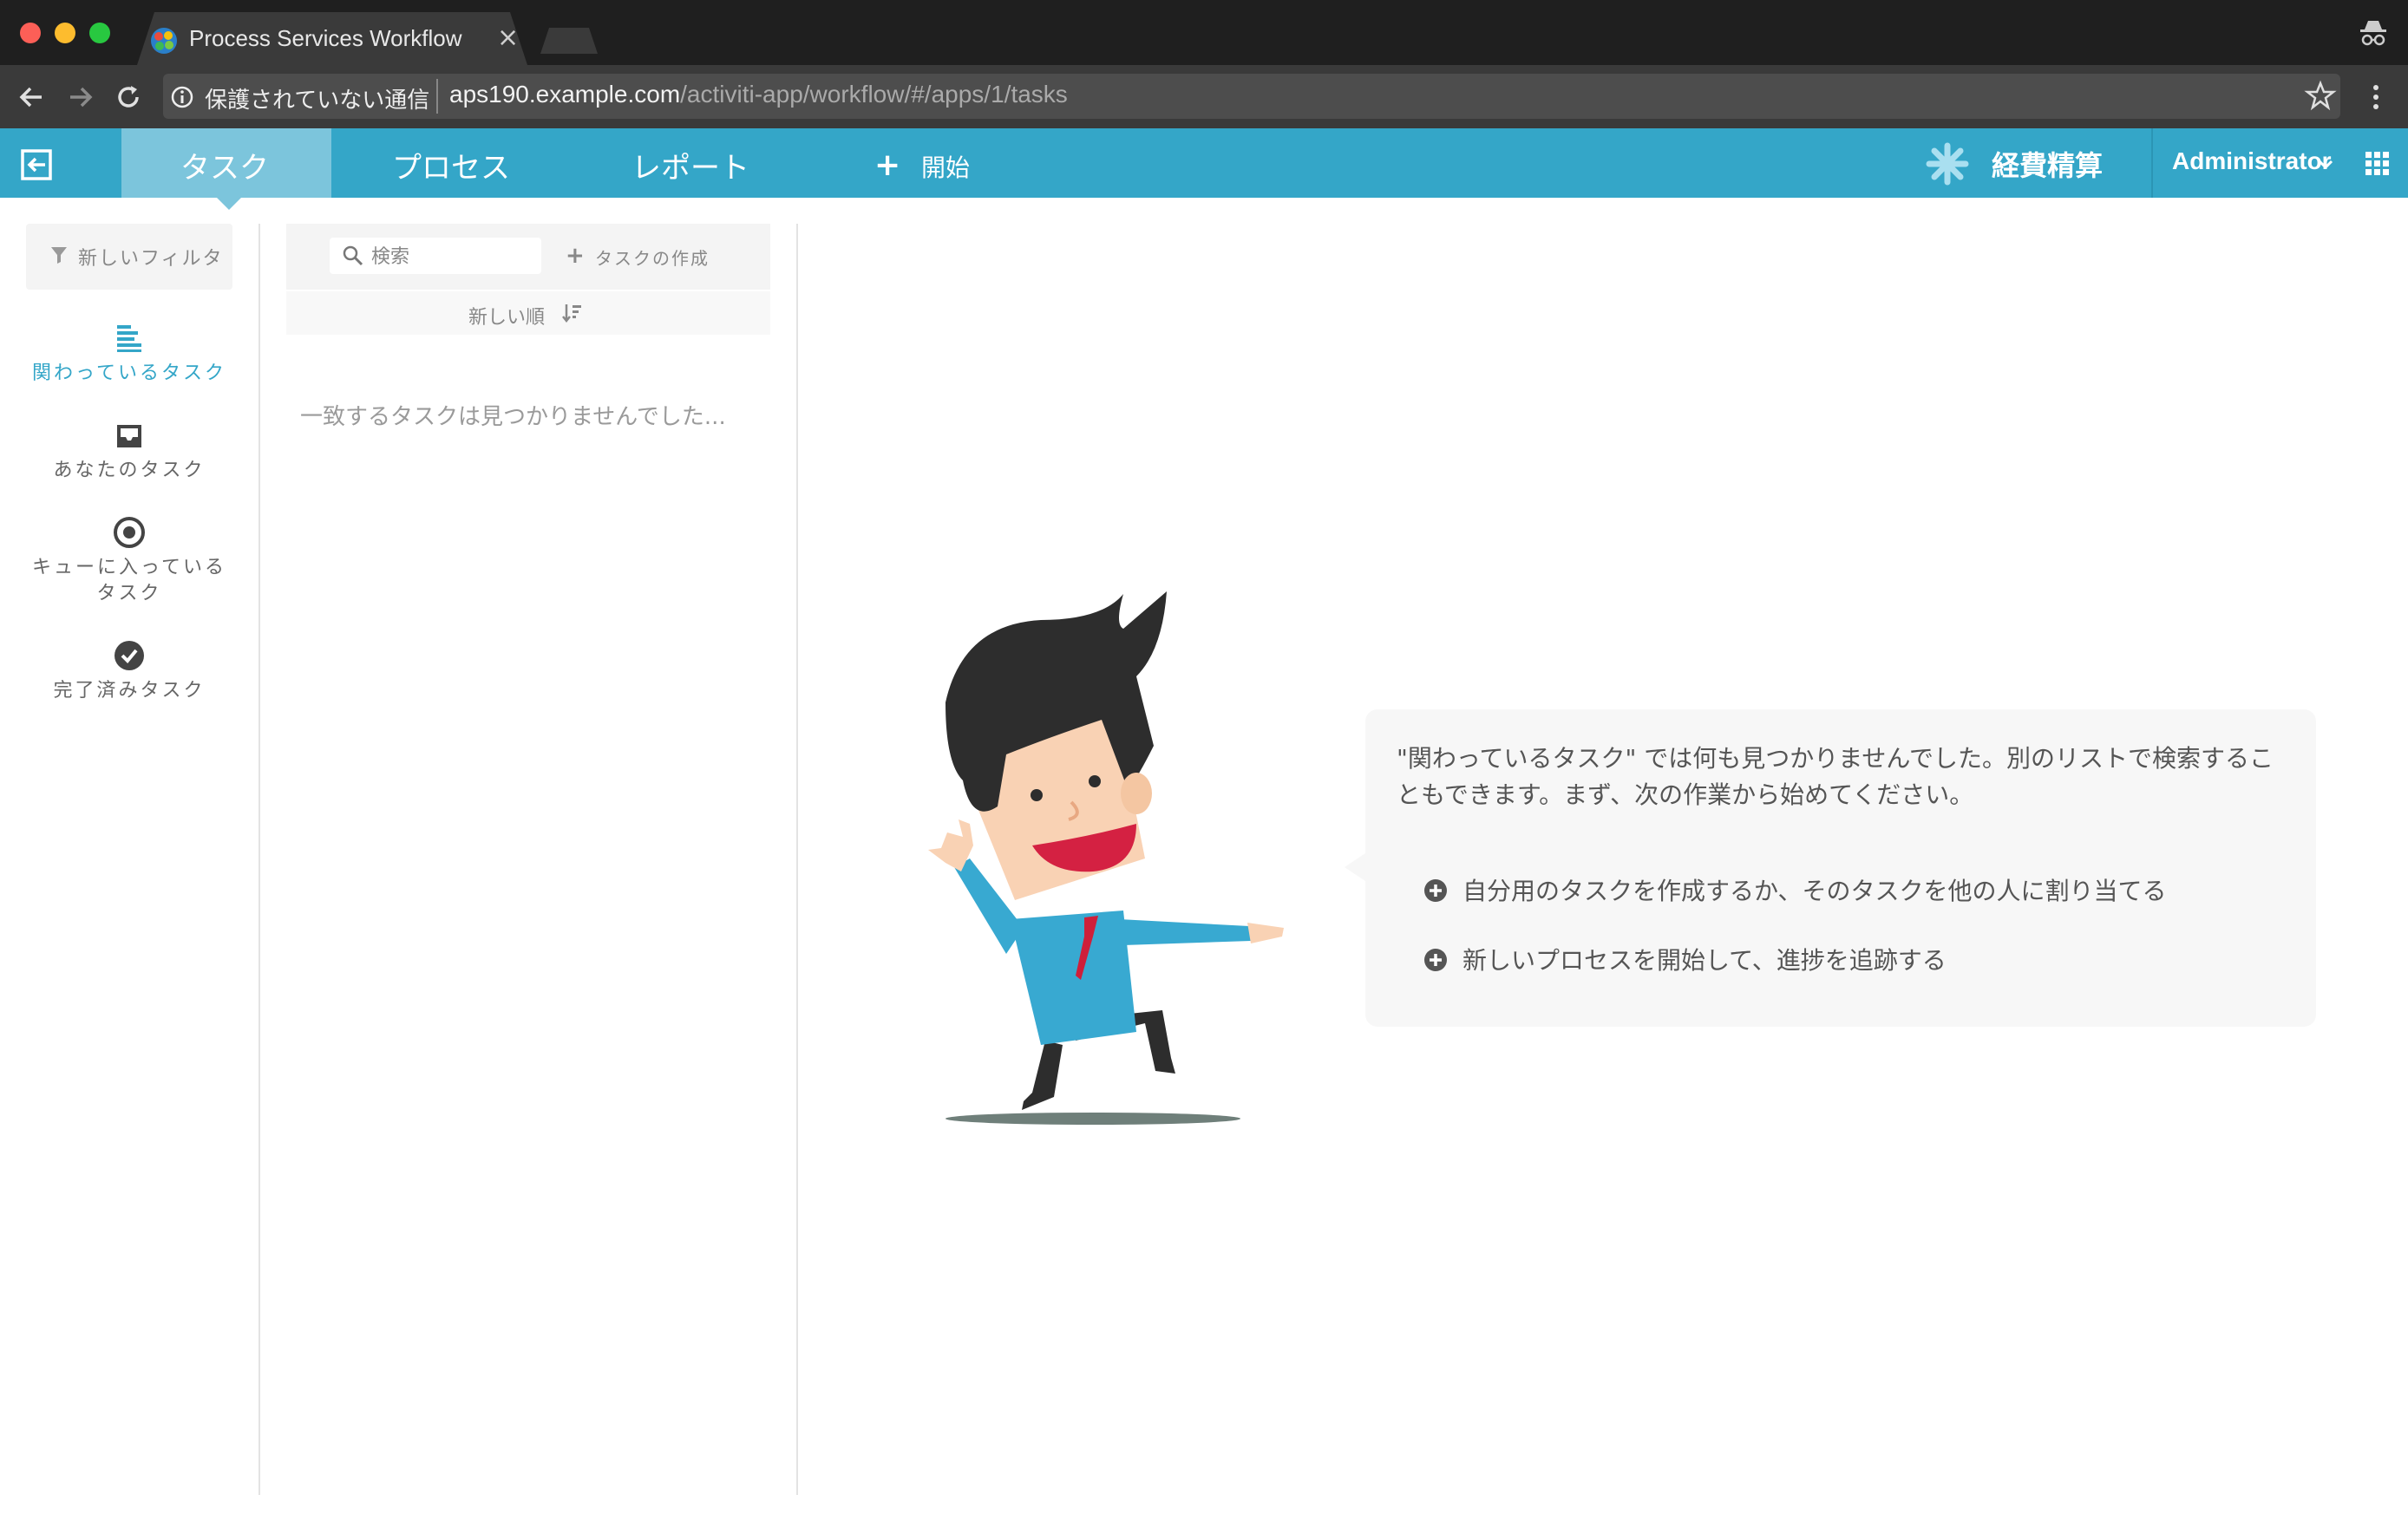 The width and height of the screenshot is (2408, 1521). I want to click on window-close-button, so click(30, 33).